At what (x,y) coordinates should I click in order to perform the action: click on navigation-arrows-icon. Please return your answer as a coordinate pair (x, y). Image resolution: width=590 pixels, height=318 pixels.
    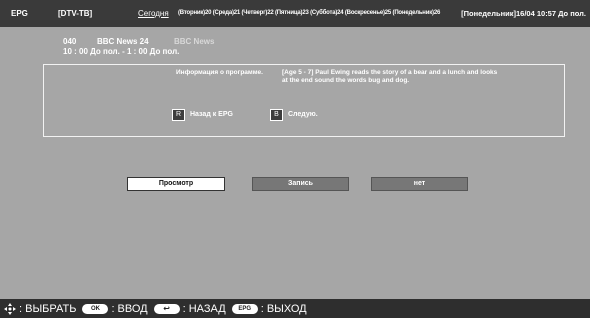
    Looking at the image, I should click on (10, 308).